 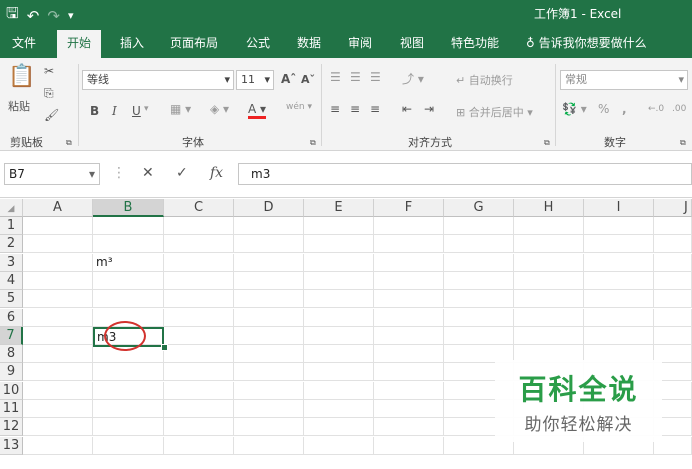 What do you see at coordinates (683, 143) in the screenshot?
I see `number-launcher-icon: ⧉` at bounding box center [683, 143].